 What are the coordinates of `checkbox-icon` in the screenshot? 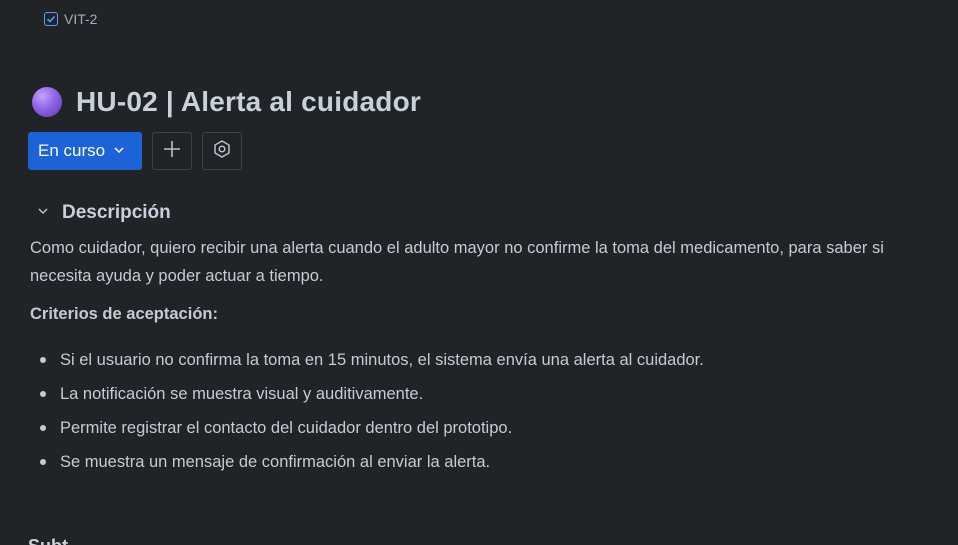 It's located at (51, 19).